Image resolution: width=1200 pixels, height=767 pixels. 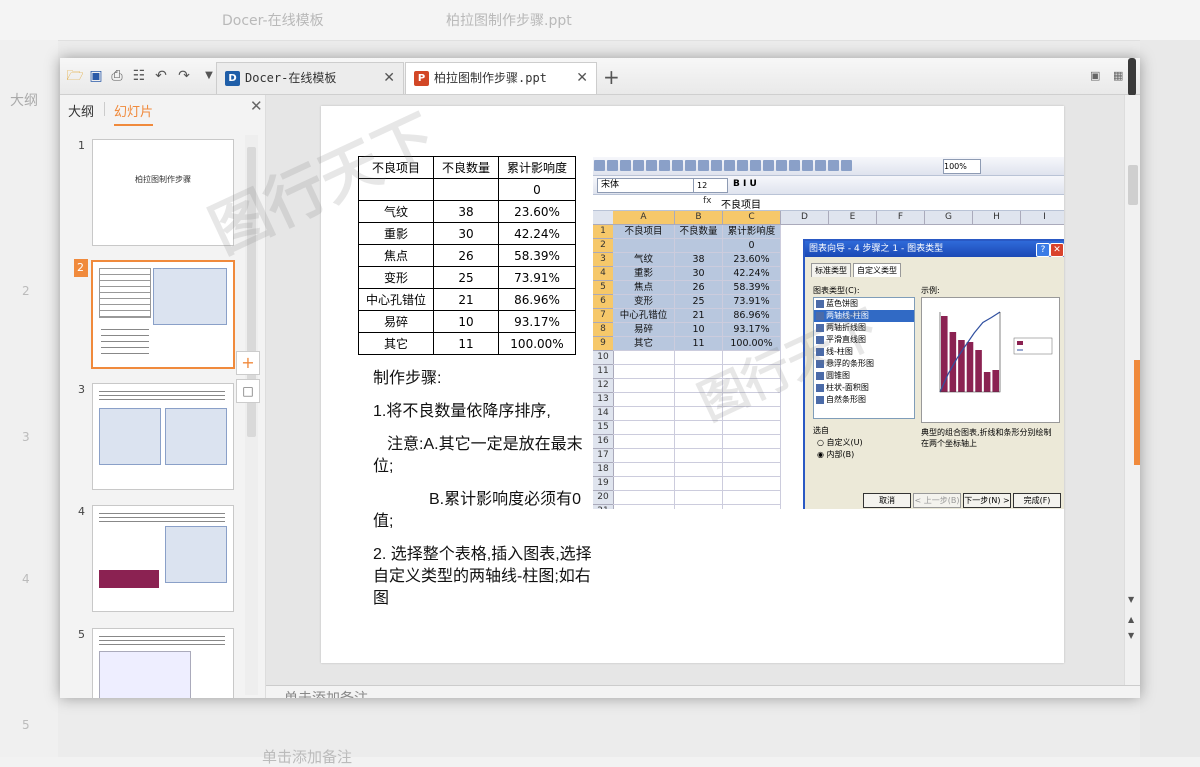 What do you see at coordinates (603, 507) in the screenshot?
I see `excel-row-header: 21` at bounding box center [603, 507].